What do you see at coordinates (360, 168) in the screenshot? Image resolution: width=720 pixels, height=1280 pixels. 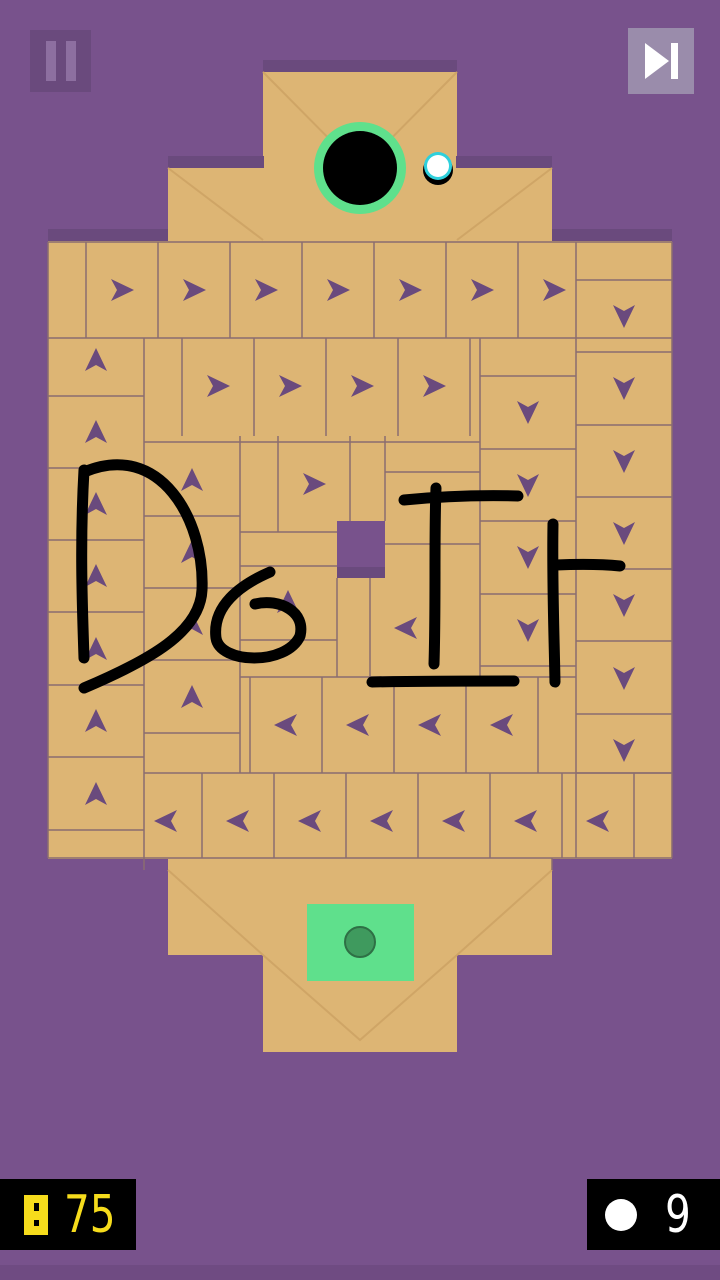 I see `hole-icon` at bounding box center [360, 168].